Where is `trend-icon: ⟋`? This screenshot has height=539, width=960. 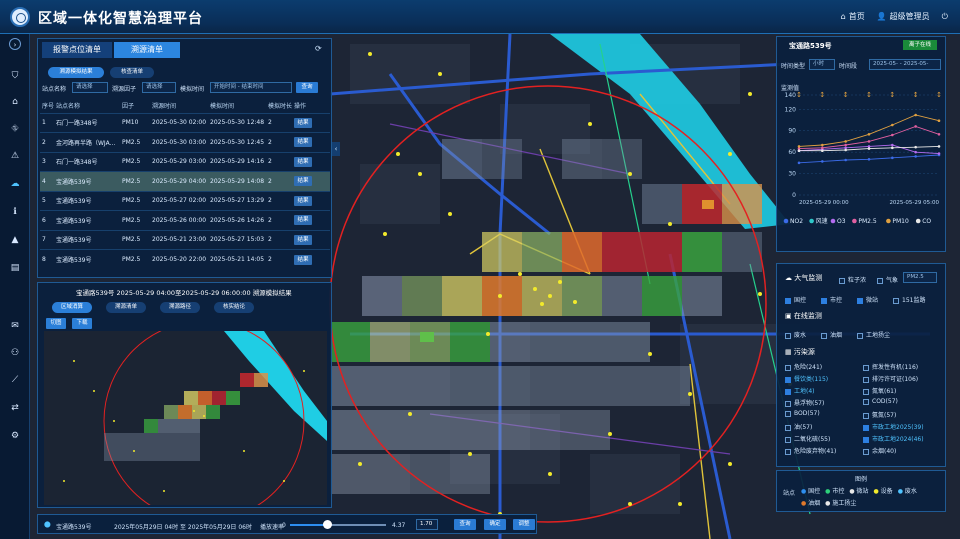
trend-icon: ⟋ is located at coordinates (15, 380).